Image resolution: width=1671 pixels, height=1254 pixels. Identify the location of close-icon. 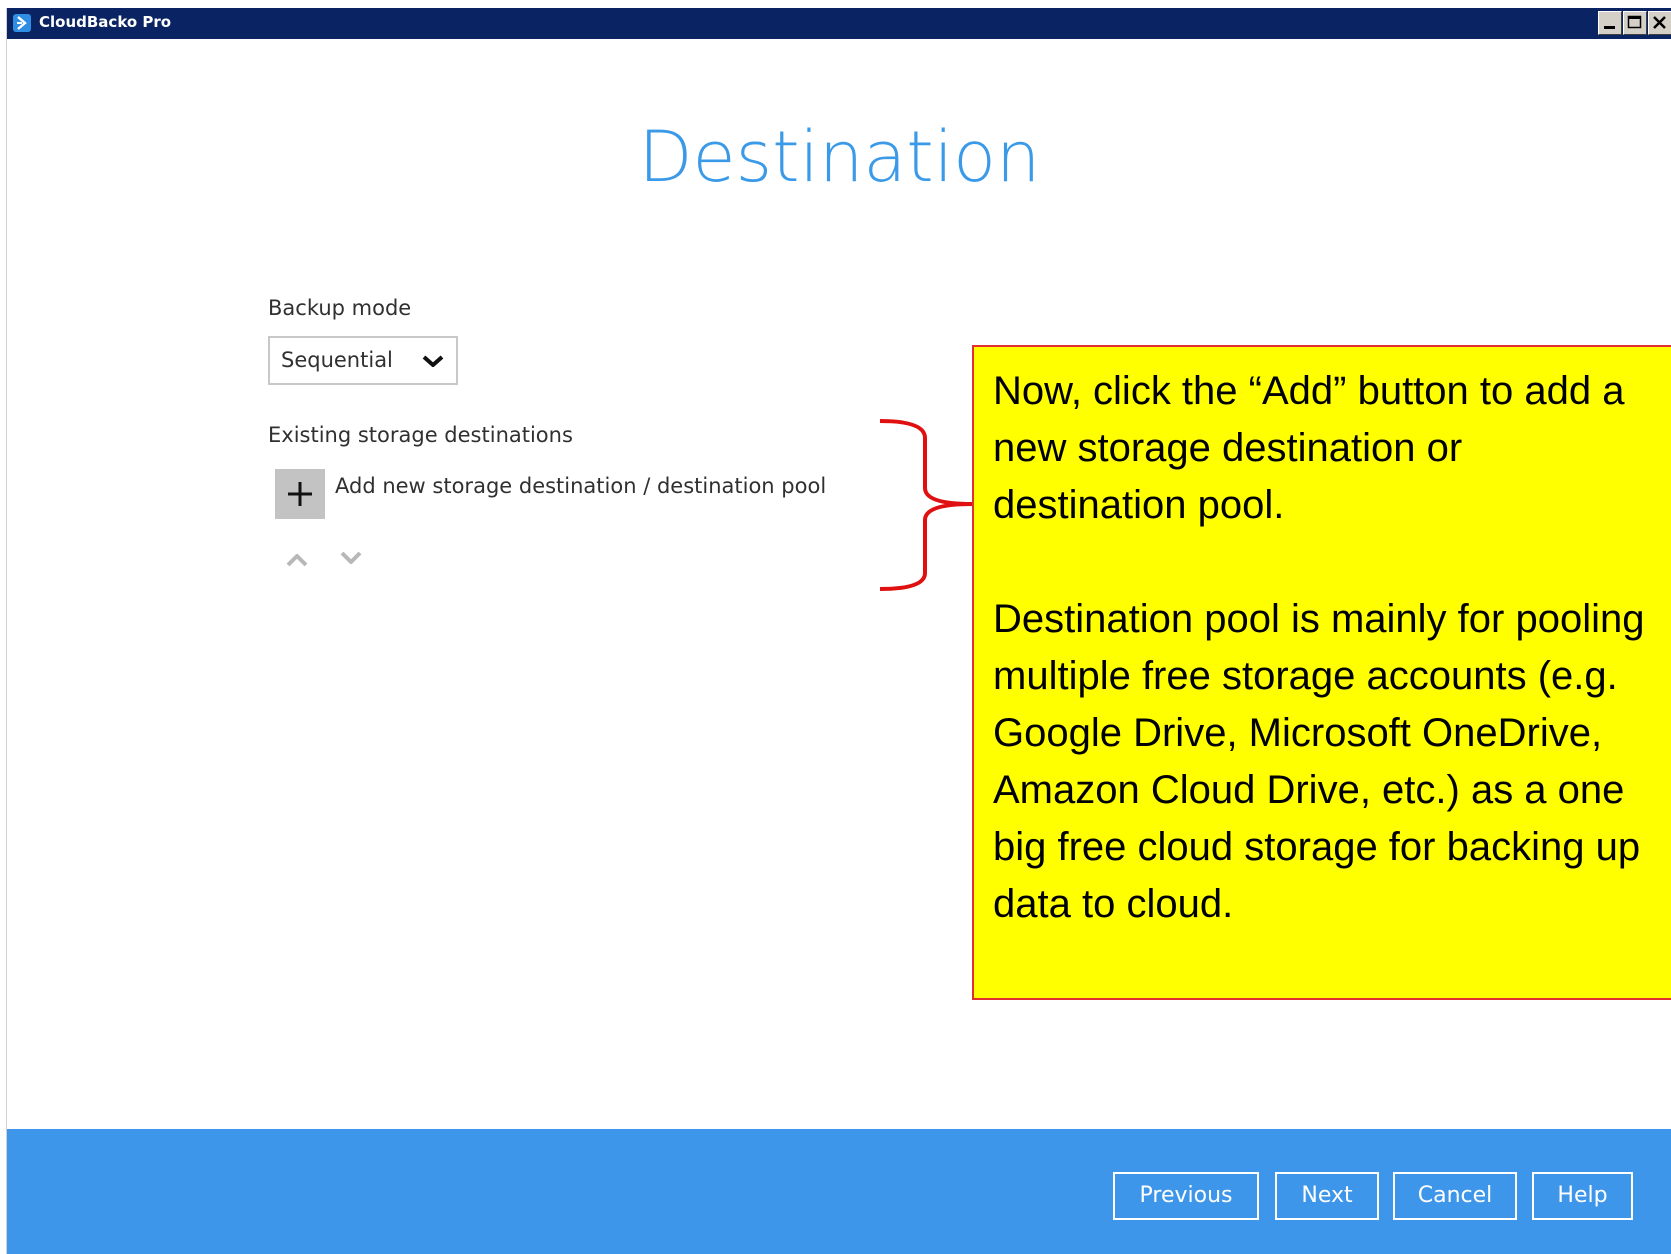
(1659, 23).